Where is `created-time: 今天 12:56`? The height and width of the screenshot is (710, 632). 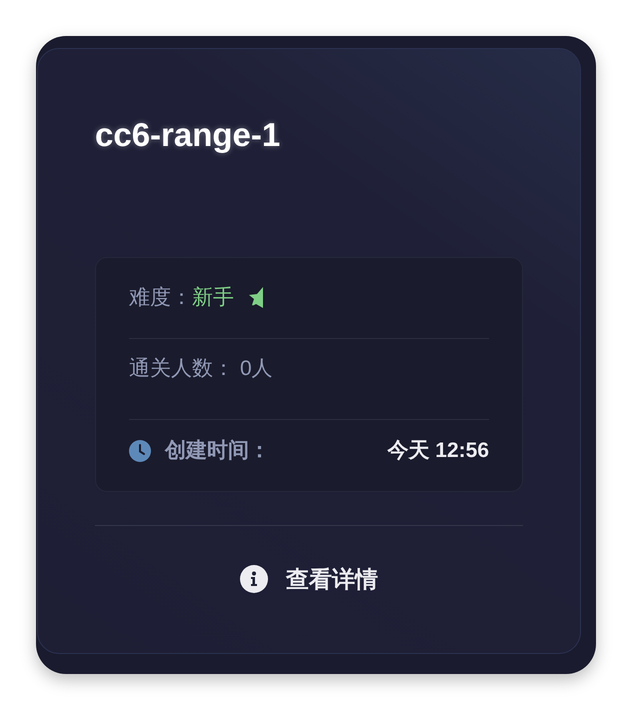 created-time: 今天 12:56 is located at coordinates (438, 451).